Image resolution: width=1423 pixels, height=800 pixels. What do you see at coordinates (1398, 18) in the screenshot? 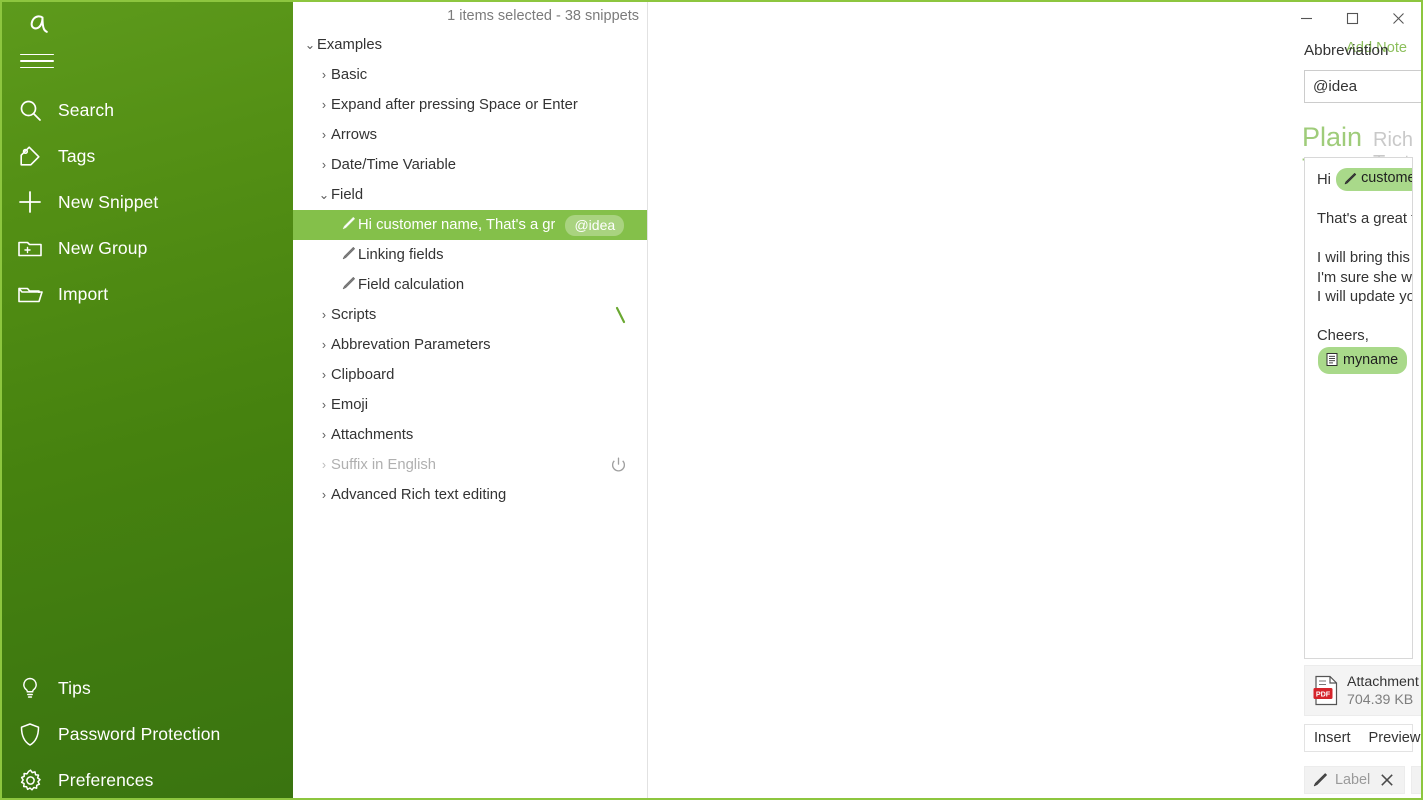
I see `close-button` at bounding box center [1398, 18].